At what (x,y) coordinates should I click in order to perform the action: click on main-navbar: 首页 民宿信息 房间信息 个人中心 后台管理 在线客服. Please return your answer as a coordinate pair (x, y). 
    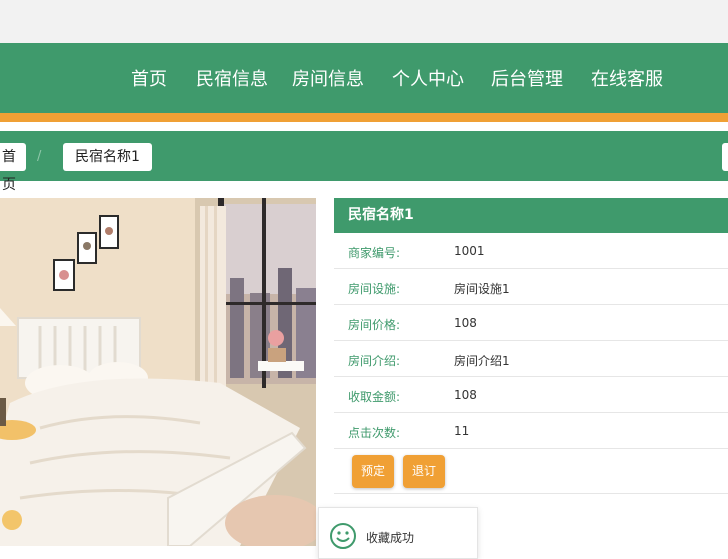
    Looking at the image, I should click on (364, 78).